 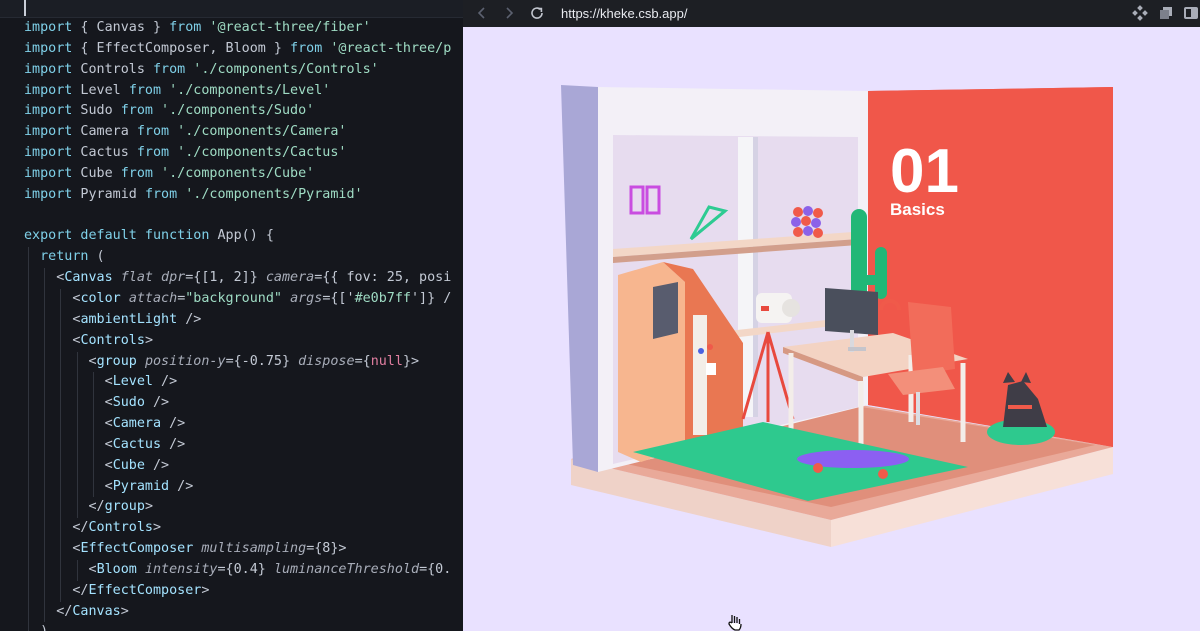 I want to click on panel-icon, so click(x=1191, y=13).